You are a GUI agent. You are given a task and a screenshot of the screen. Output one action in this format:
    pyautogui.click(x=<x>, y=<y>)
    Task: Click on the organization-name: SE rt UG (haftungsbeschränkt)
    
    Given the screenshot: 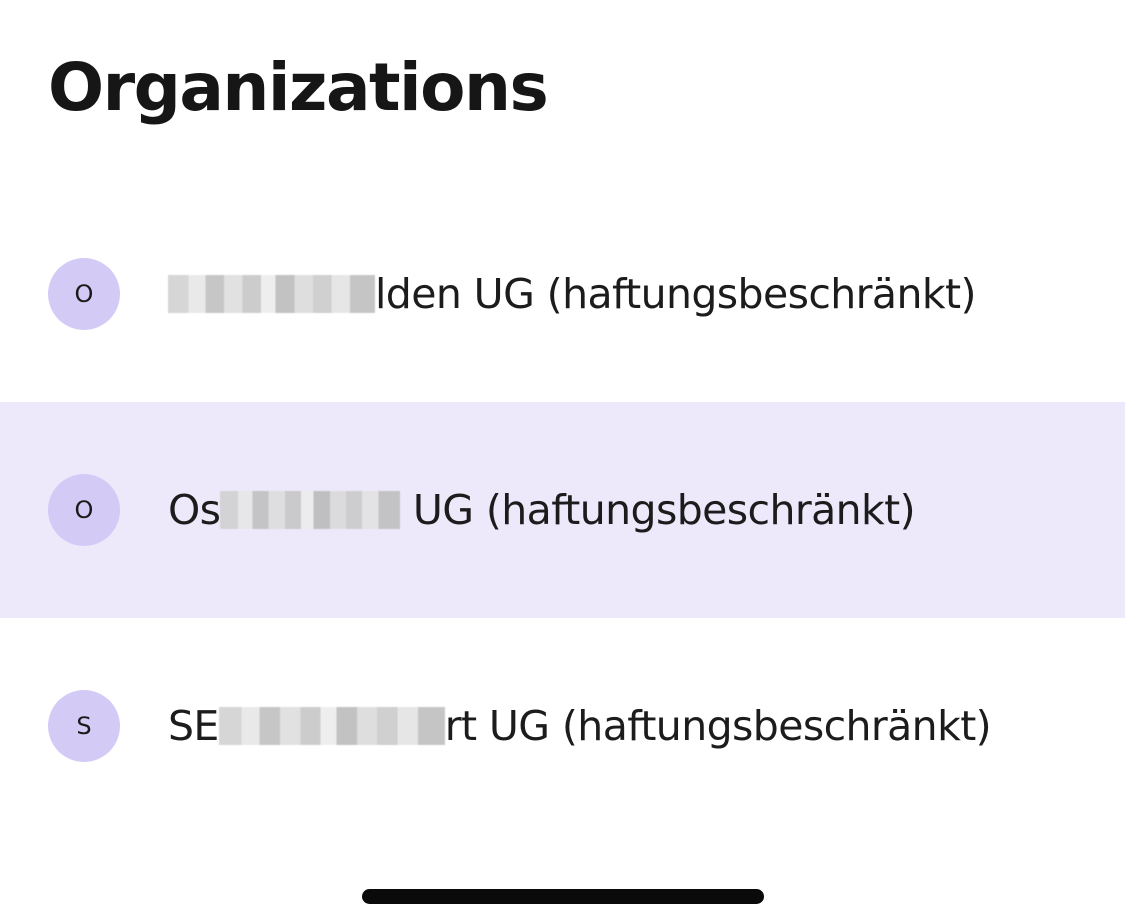 What is the action you would take?
    pyautogui.click(x=580, y=726)
    